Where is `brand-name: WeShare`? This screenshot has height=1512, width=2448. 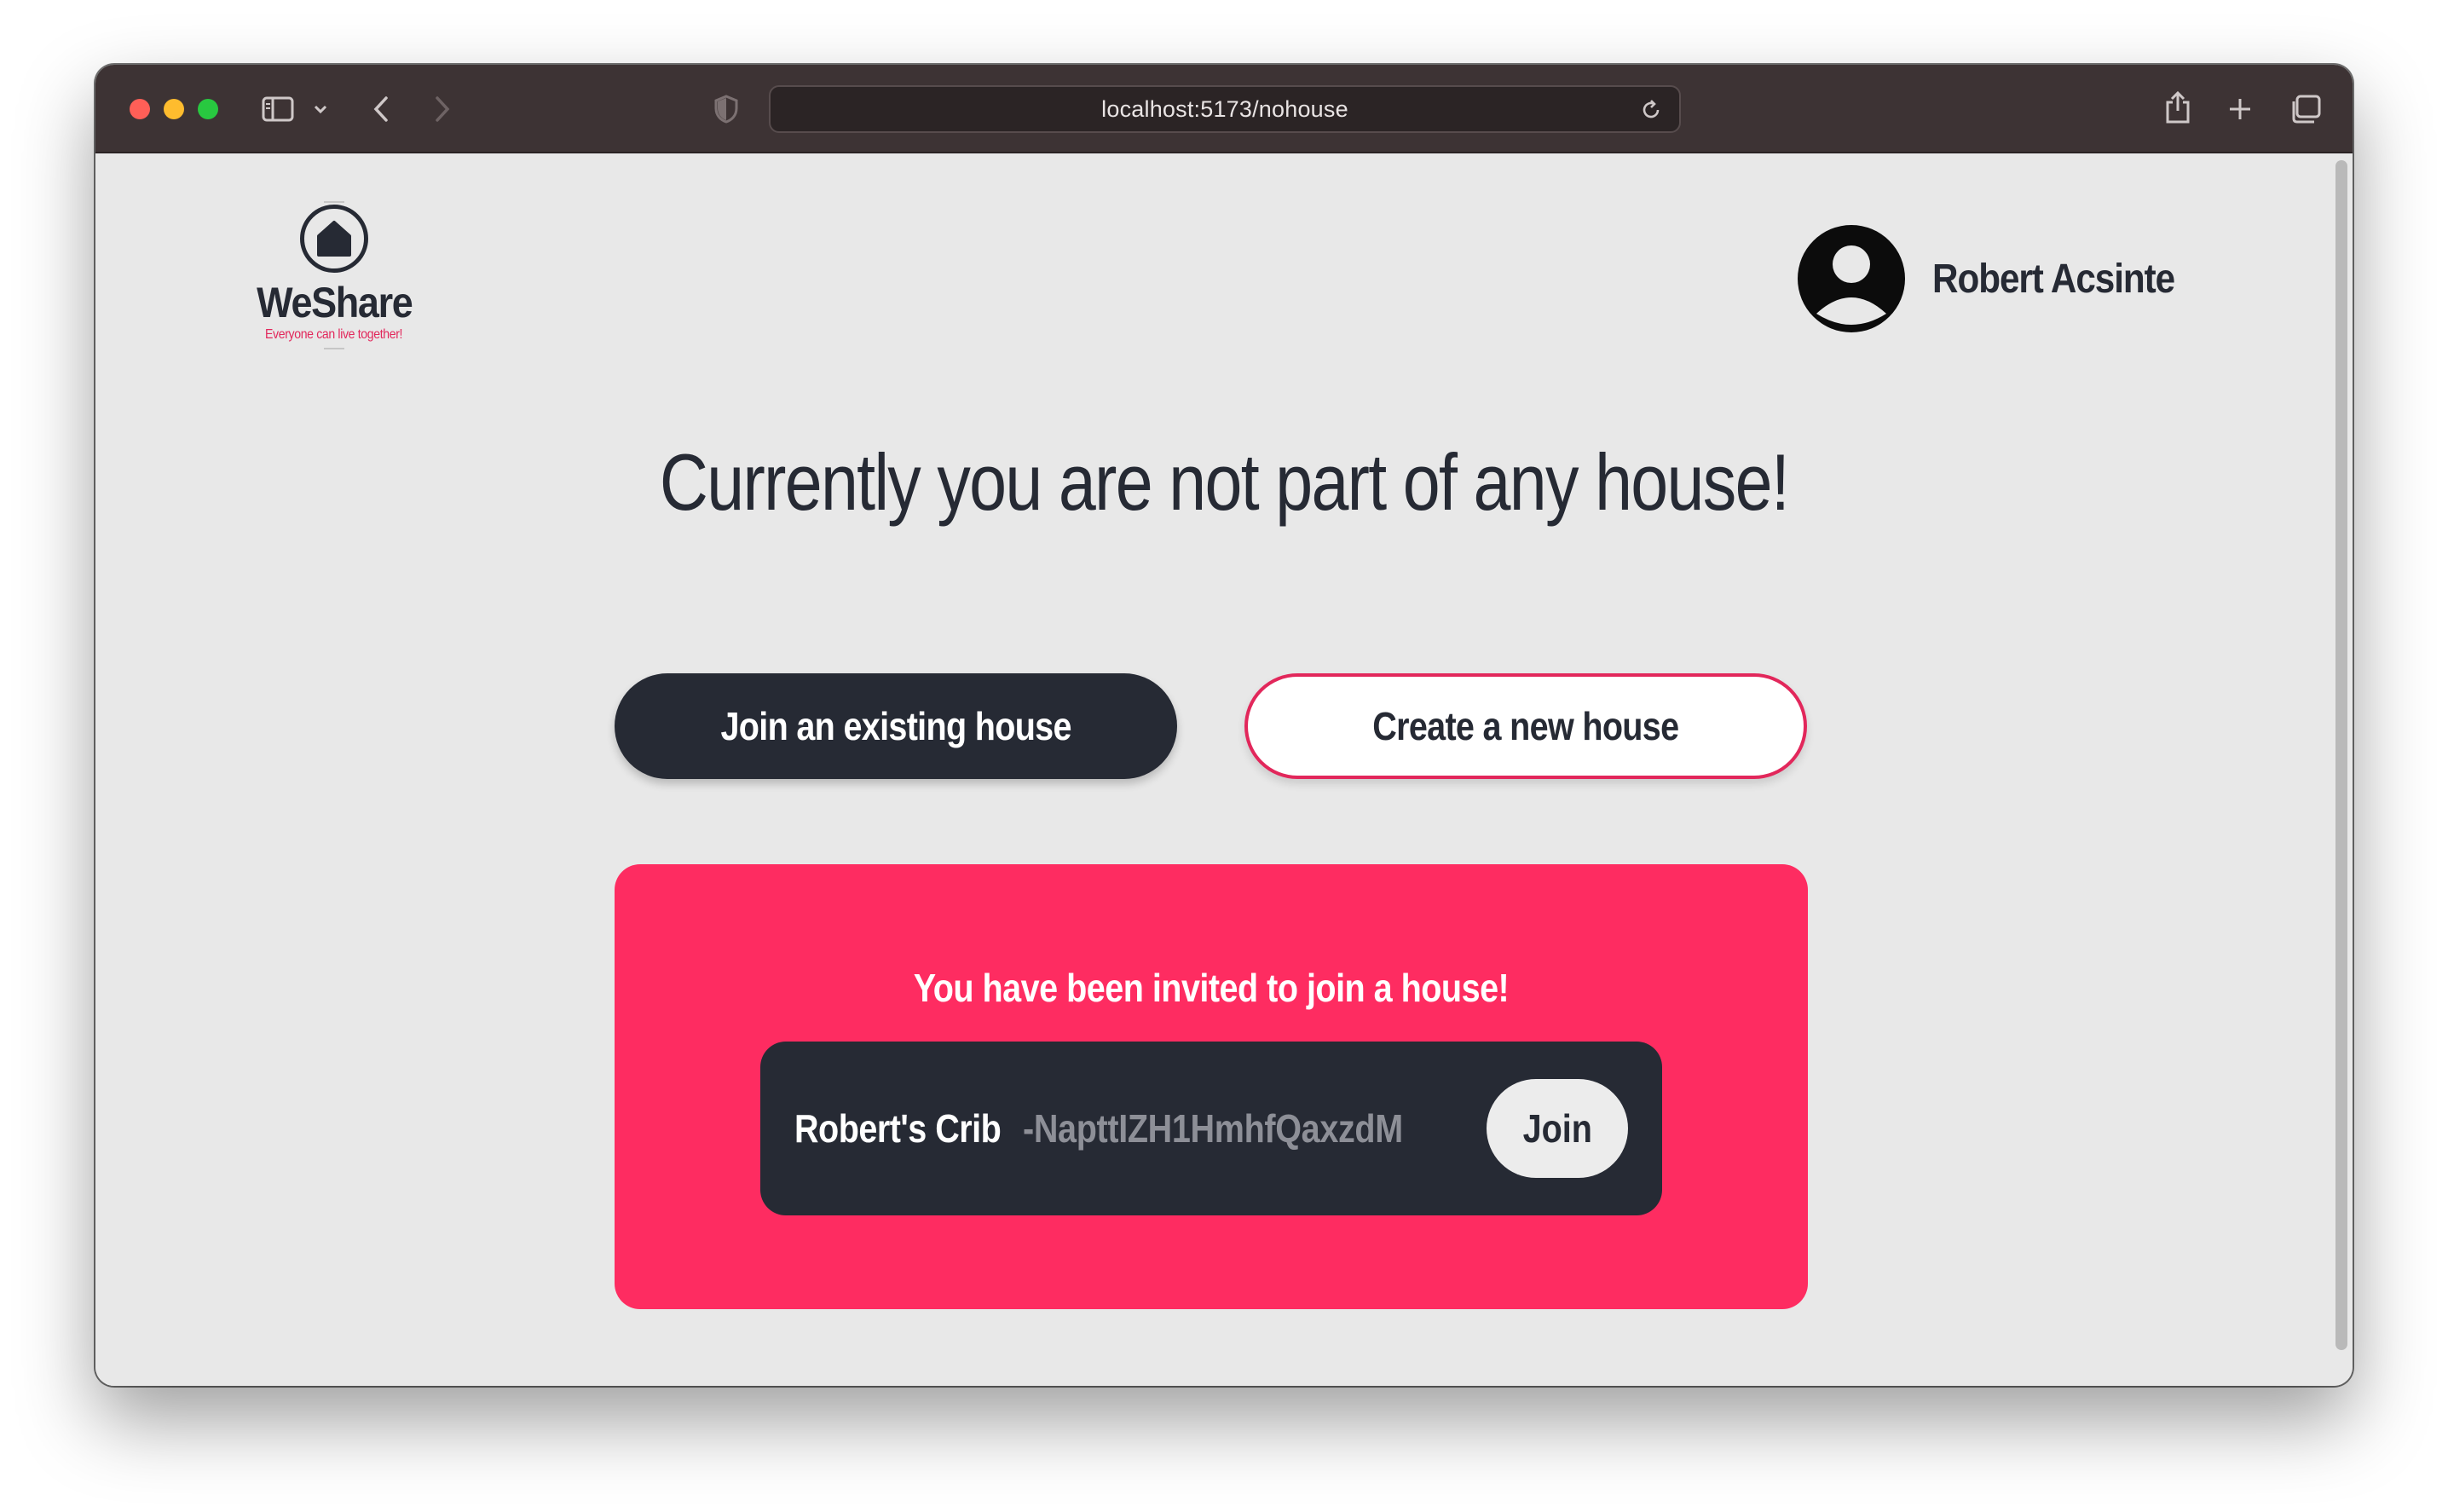 brand-name: WeShare is located at coordinates (334, 302).